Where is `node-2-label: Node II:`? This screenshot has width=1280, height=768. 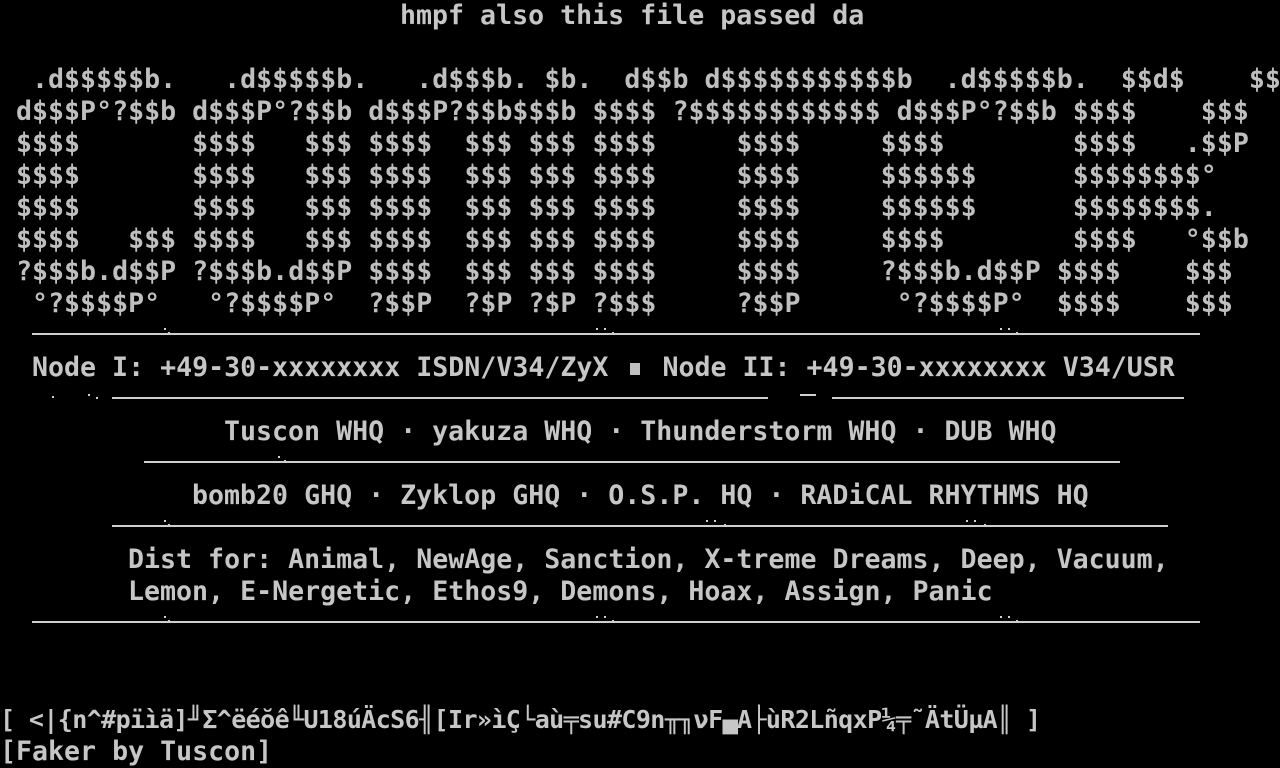 node-2-label: Node II: is located at coordinates (726, 367).